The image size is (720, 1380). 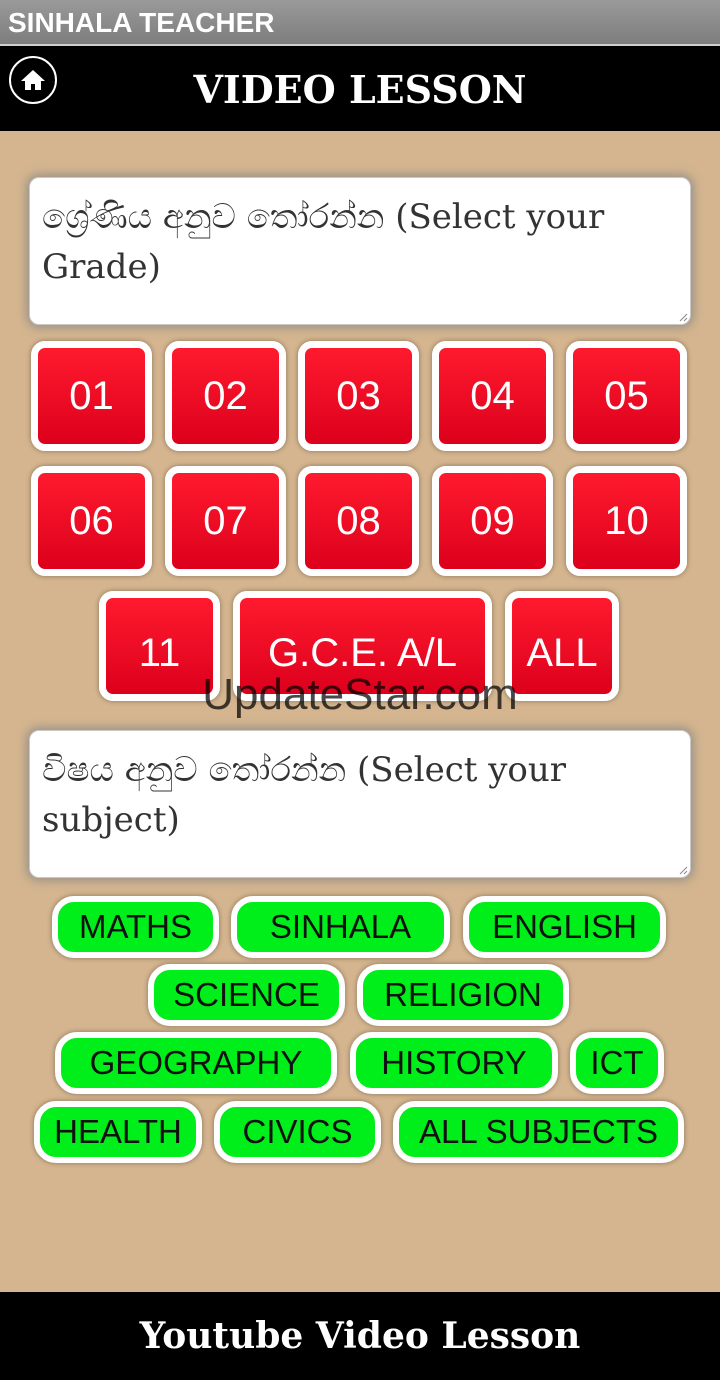 What do you see at coordinates (91, 521) in the screenshot?
I see `grade-button-06: 06` at bounding box center [91, 521].